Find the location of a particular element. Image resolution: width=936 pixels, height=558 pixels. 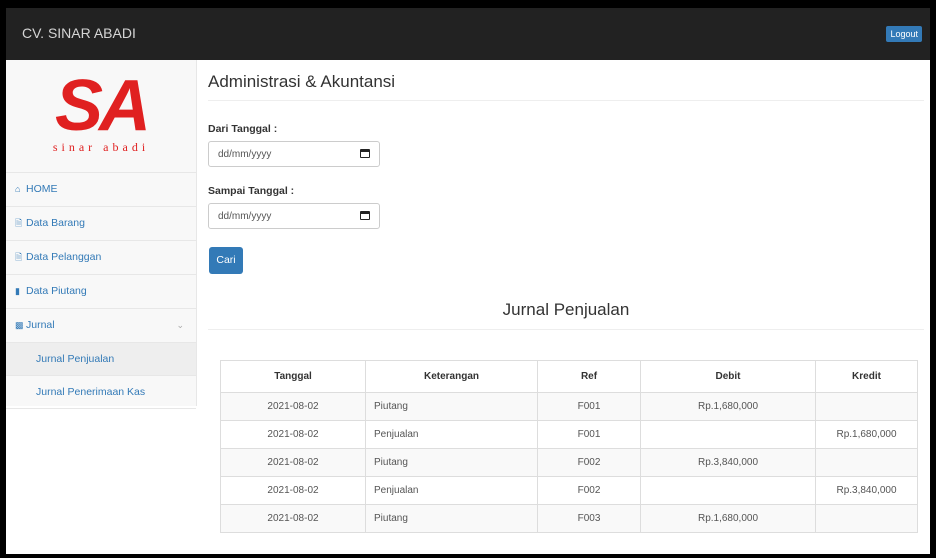

column-header: Kredit is located at coordinates (866, 376).